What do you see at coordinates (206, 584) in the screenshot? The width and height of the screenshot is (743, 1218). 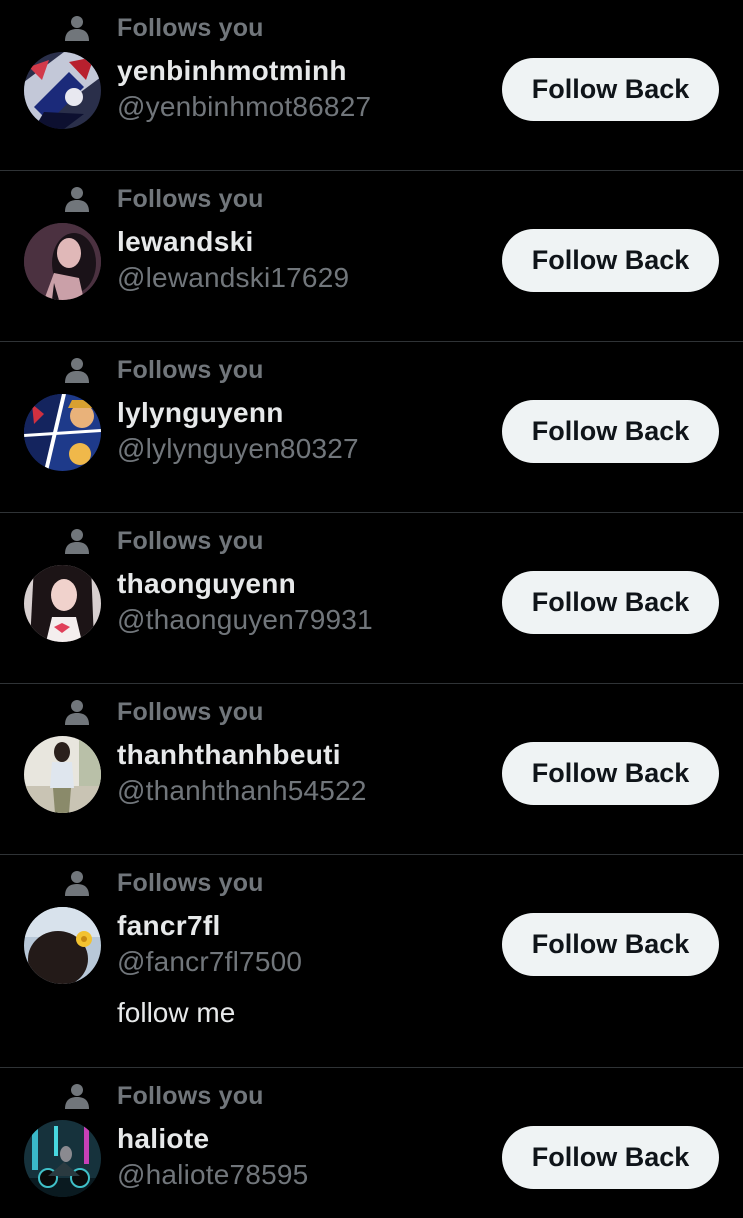 I see `display-name: thaonguyenn` at bounding box center [206, 584].